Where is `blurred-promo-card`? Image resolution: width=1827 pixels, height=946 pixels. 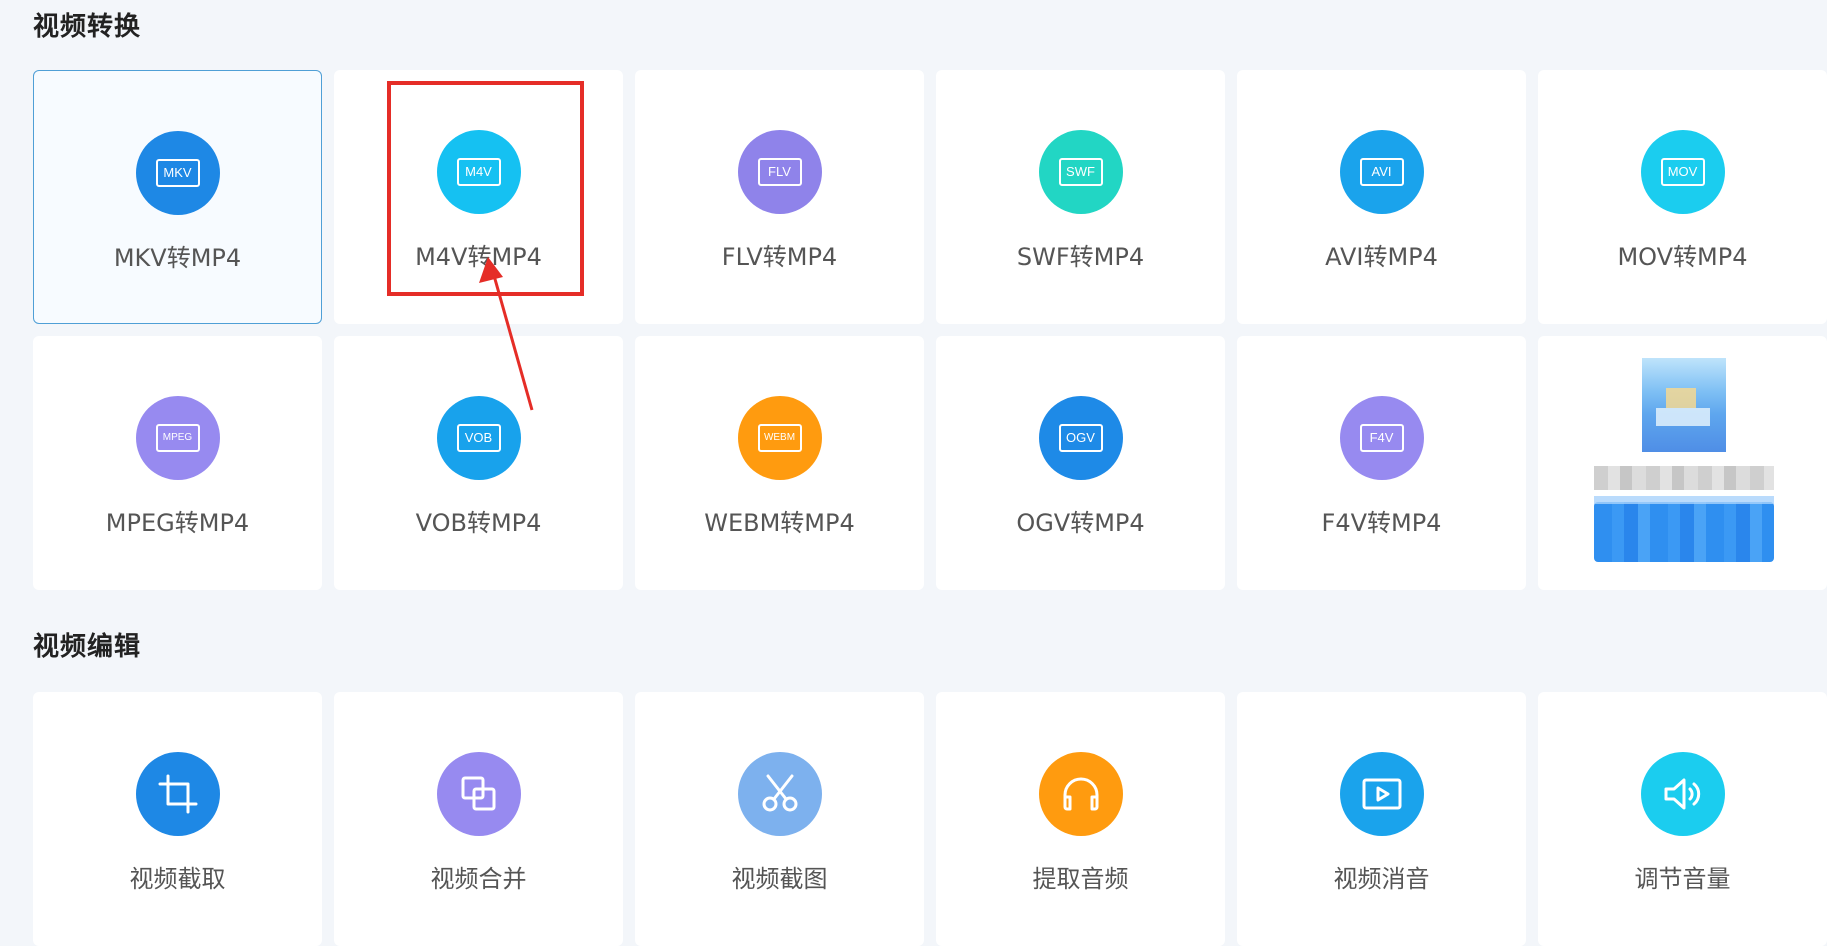
blurred-promo-card is located at coordinates (1682, 463).